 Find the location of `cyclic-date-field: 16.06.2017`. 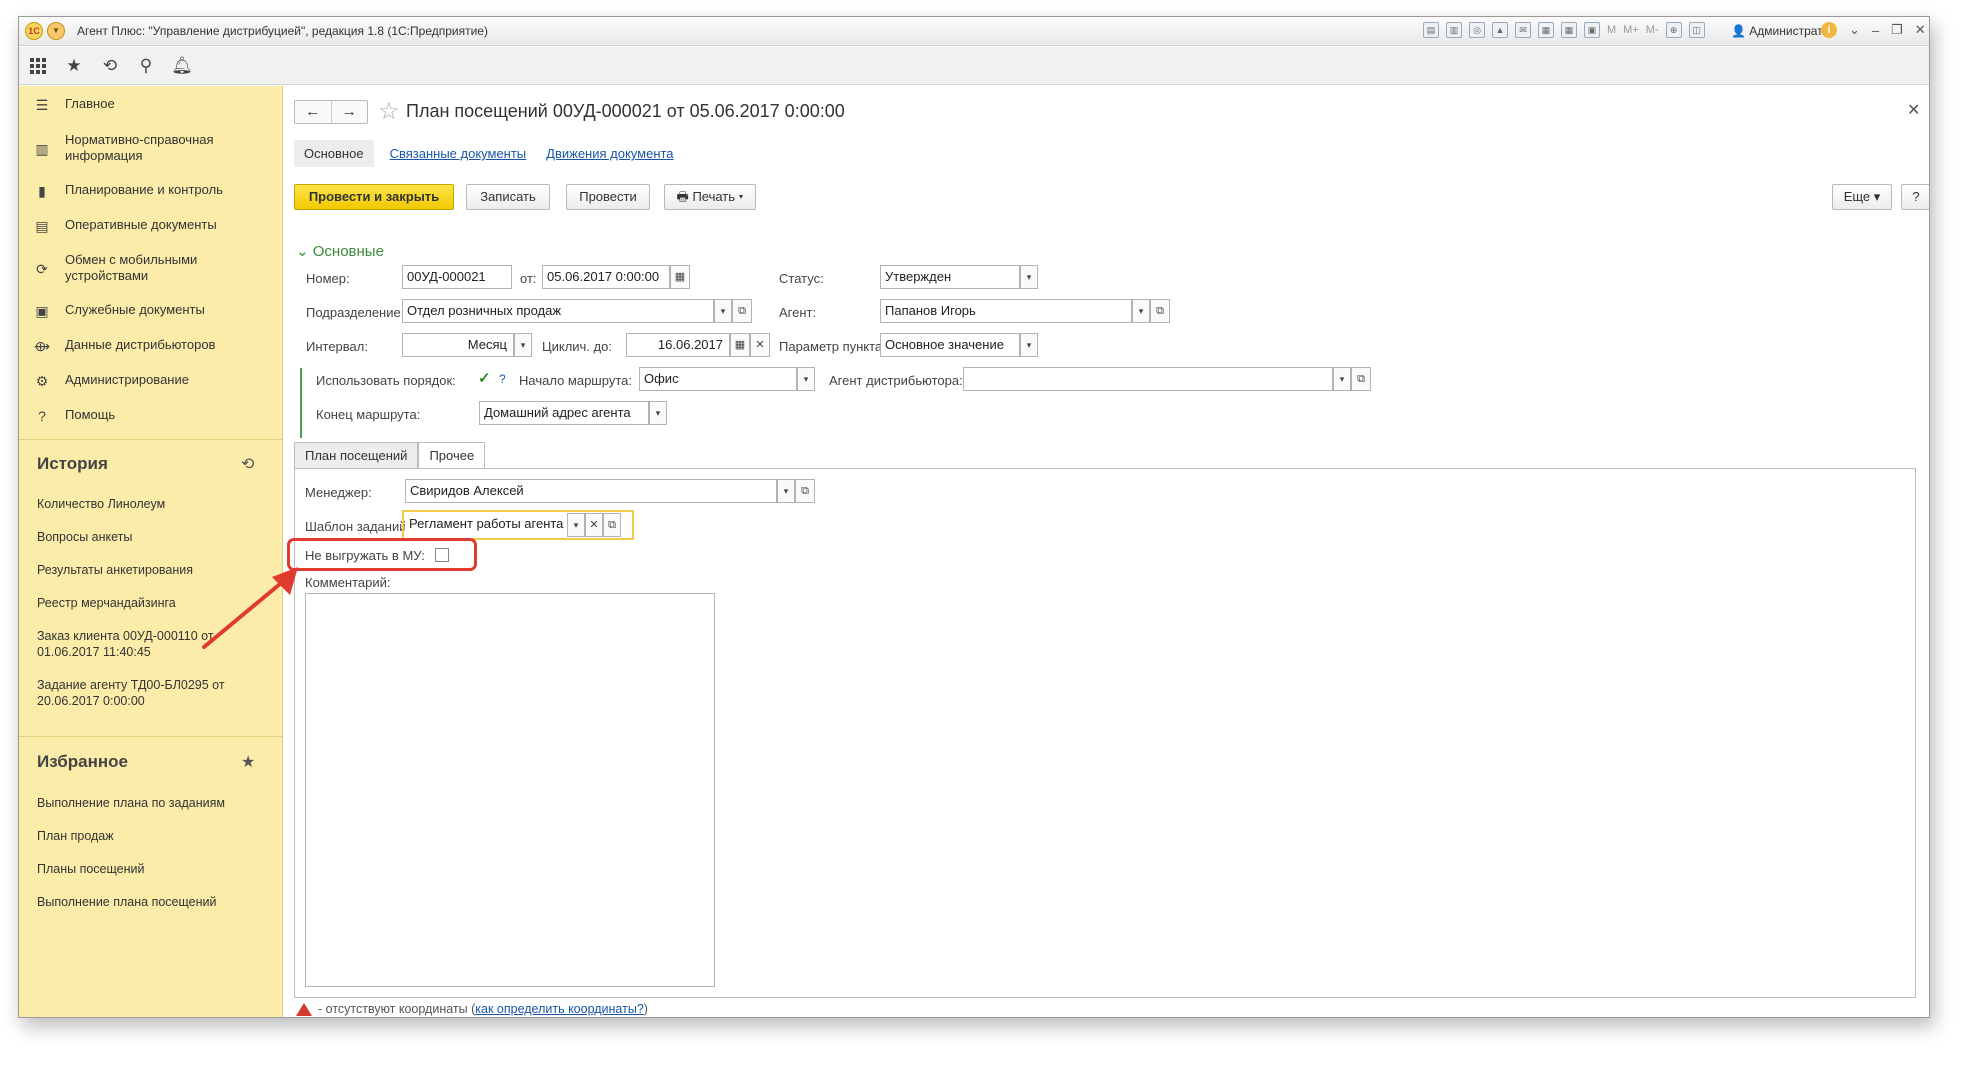

cyclic-date-field: 16.06.2017 is located at coordinates (678, 345).